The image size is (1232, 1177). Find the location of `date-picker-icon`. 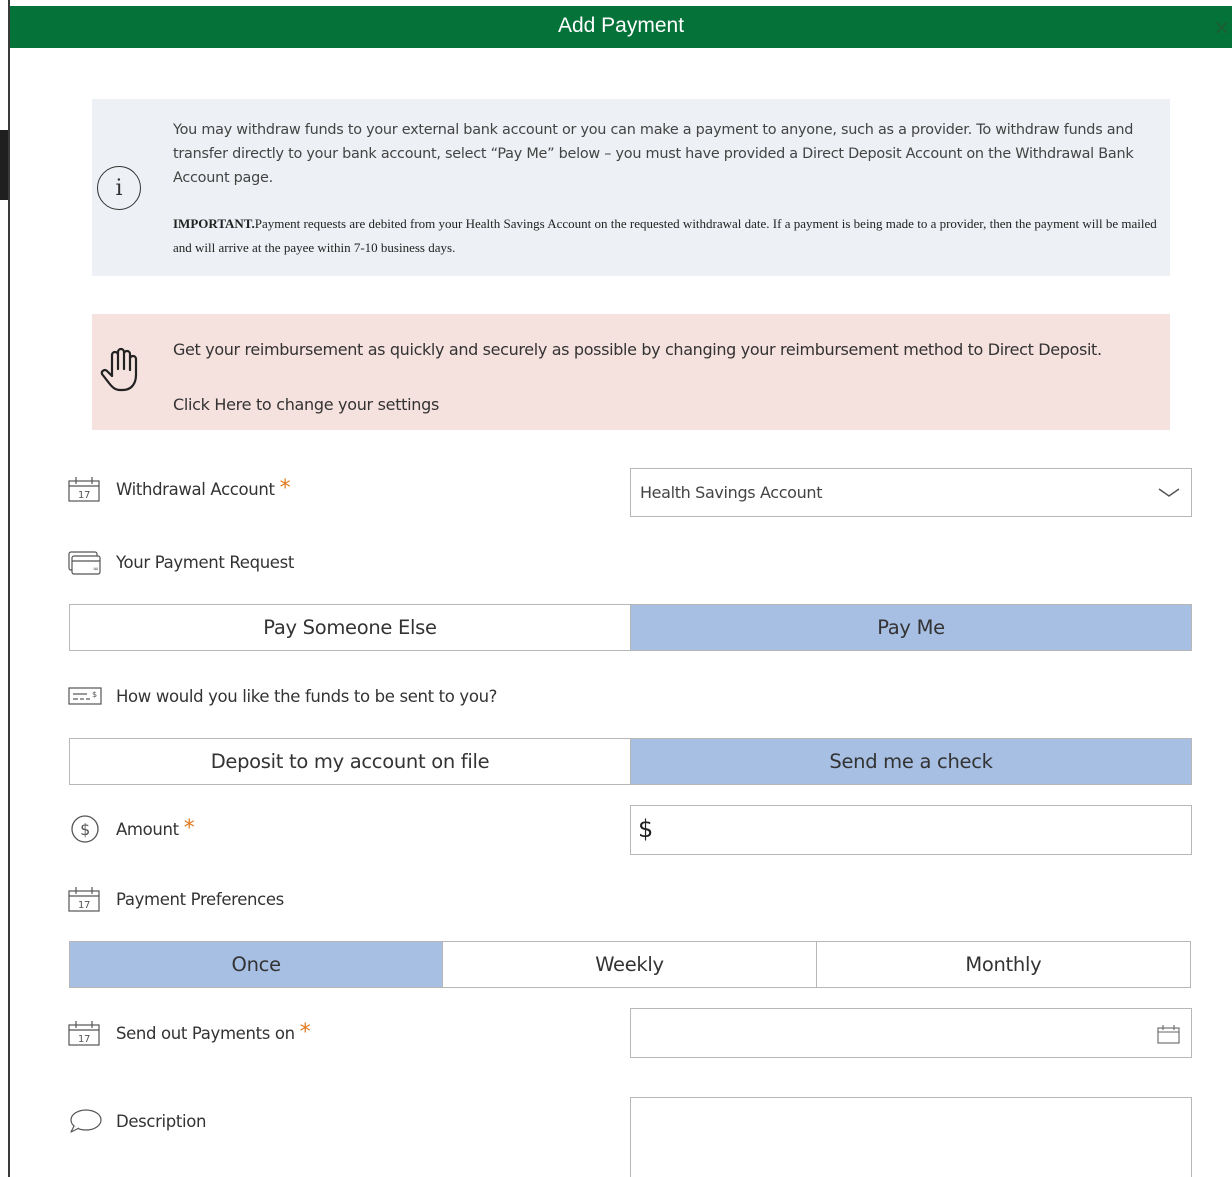

date-picker-icon is located at coordinates (1169, 1034).